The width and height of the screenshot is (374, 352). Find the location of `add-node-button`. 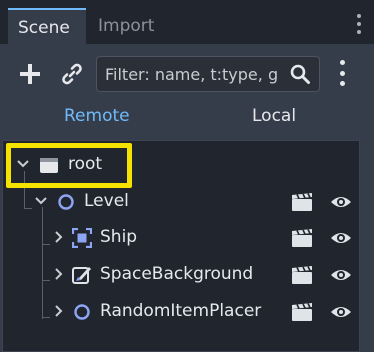

add-node-button is located at coordinates (30, 74).